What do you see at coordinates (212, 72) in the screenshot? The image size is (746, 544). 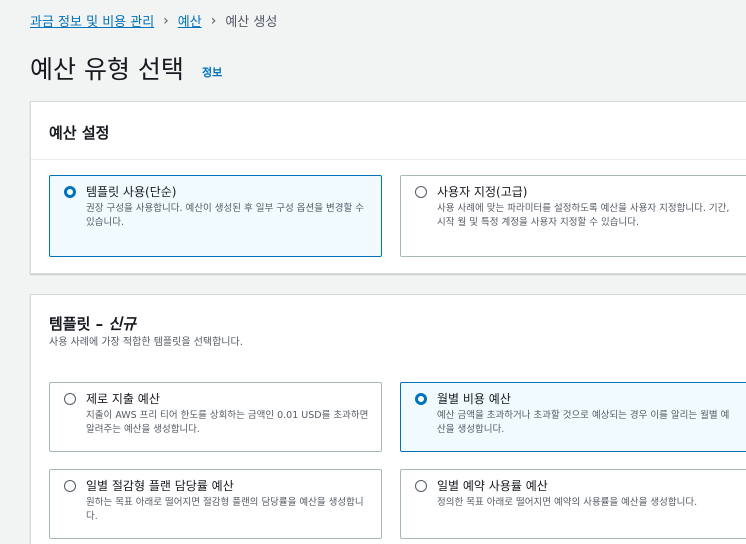 I see `info-link: 정보` at bounding box center [212, 72].